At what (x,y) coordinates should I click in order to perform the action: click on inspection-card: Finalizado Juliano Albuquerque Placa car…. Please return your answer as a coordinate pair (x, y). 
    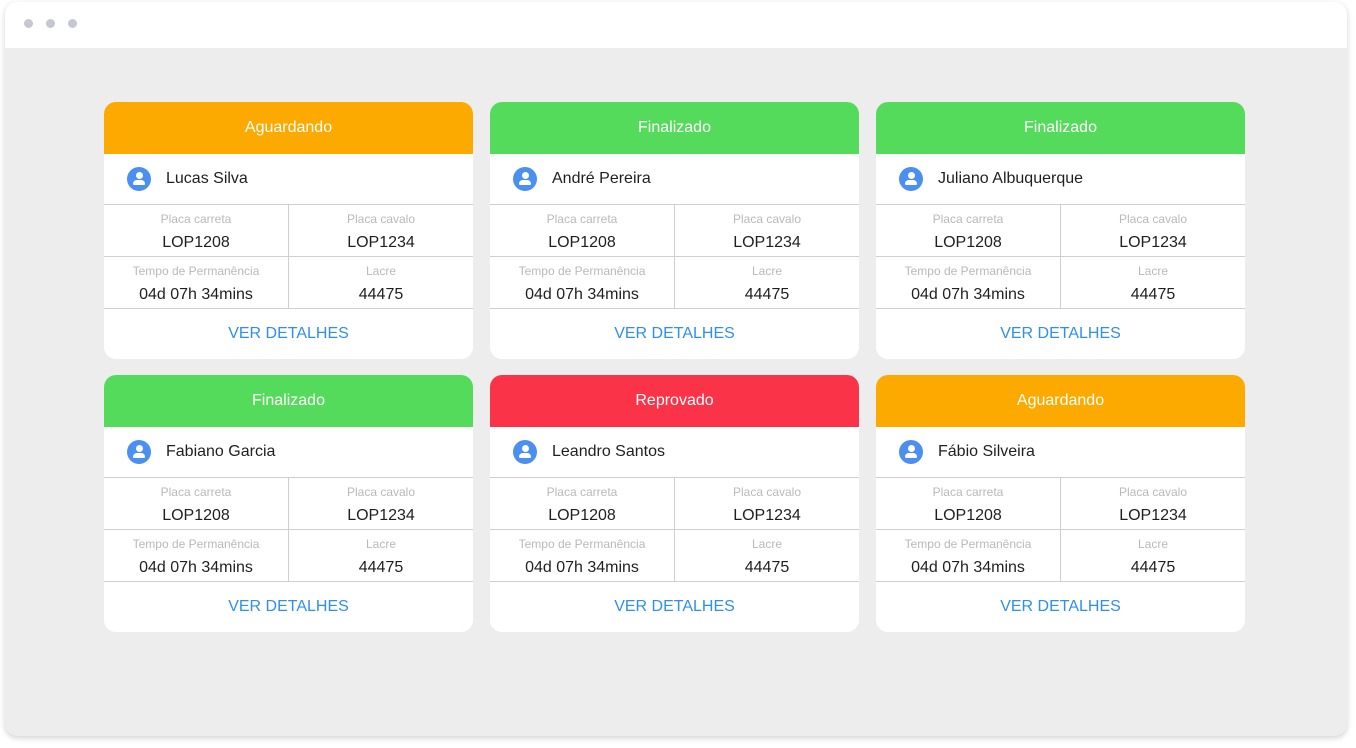
    Looking at the image, I should click on (1060, 230).